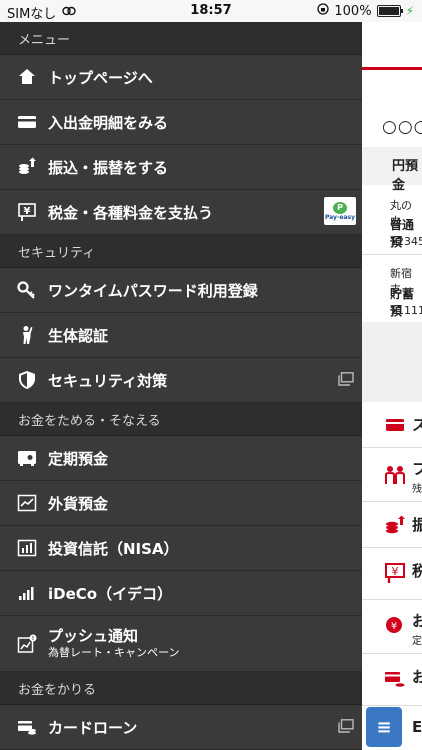  I want to click on menu-item-security-measures: セキュリティ対策, so click(181, 380).